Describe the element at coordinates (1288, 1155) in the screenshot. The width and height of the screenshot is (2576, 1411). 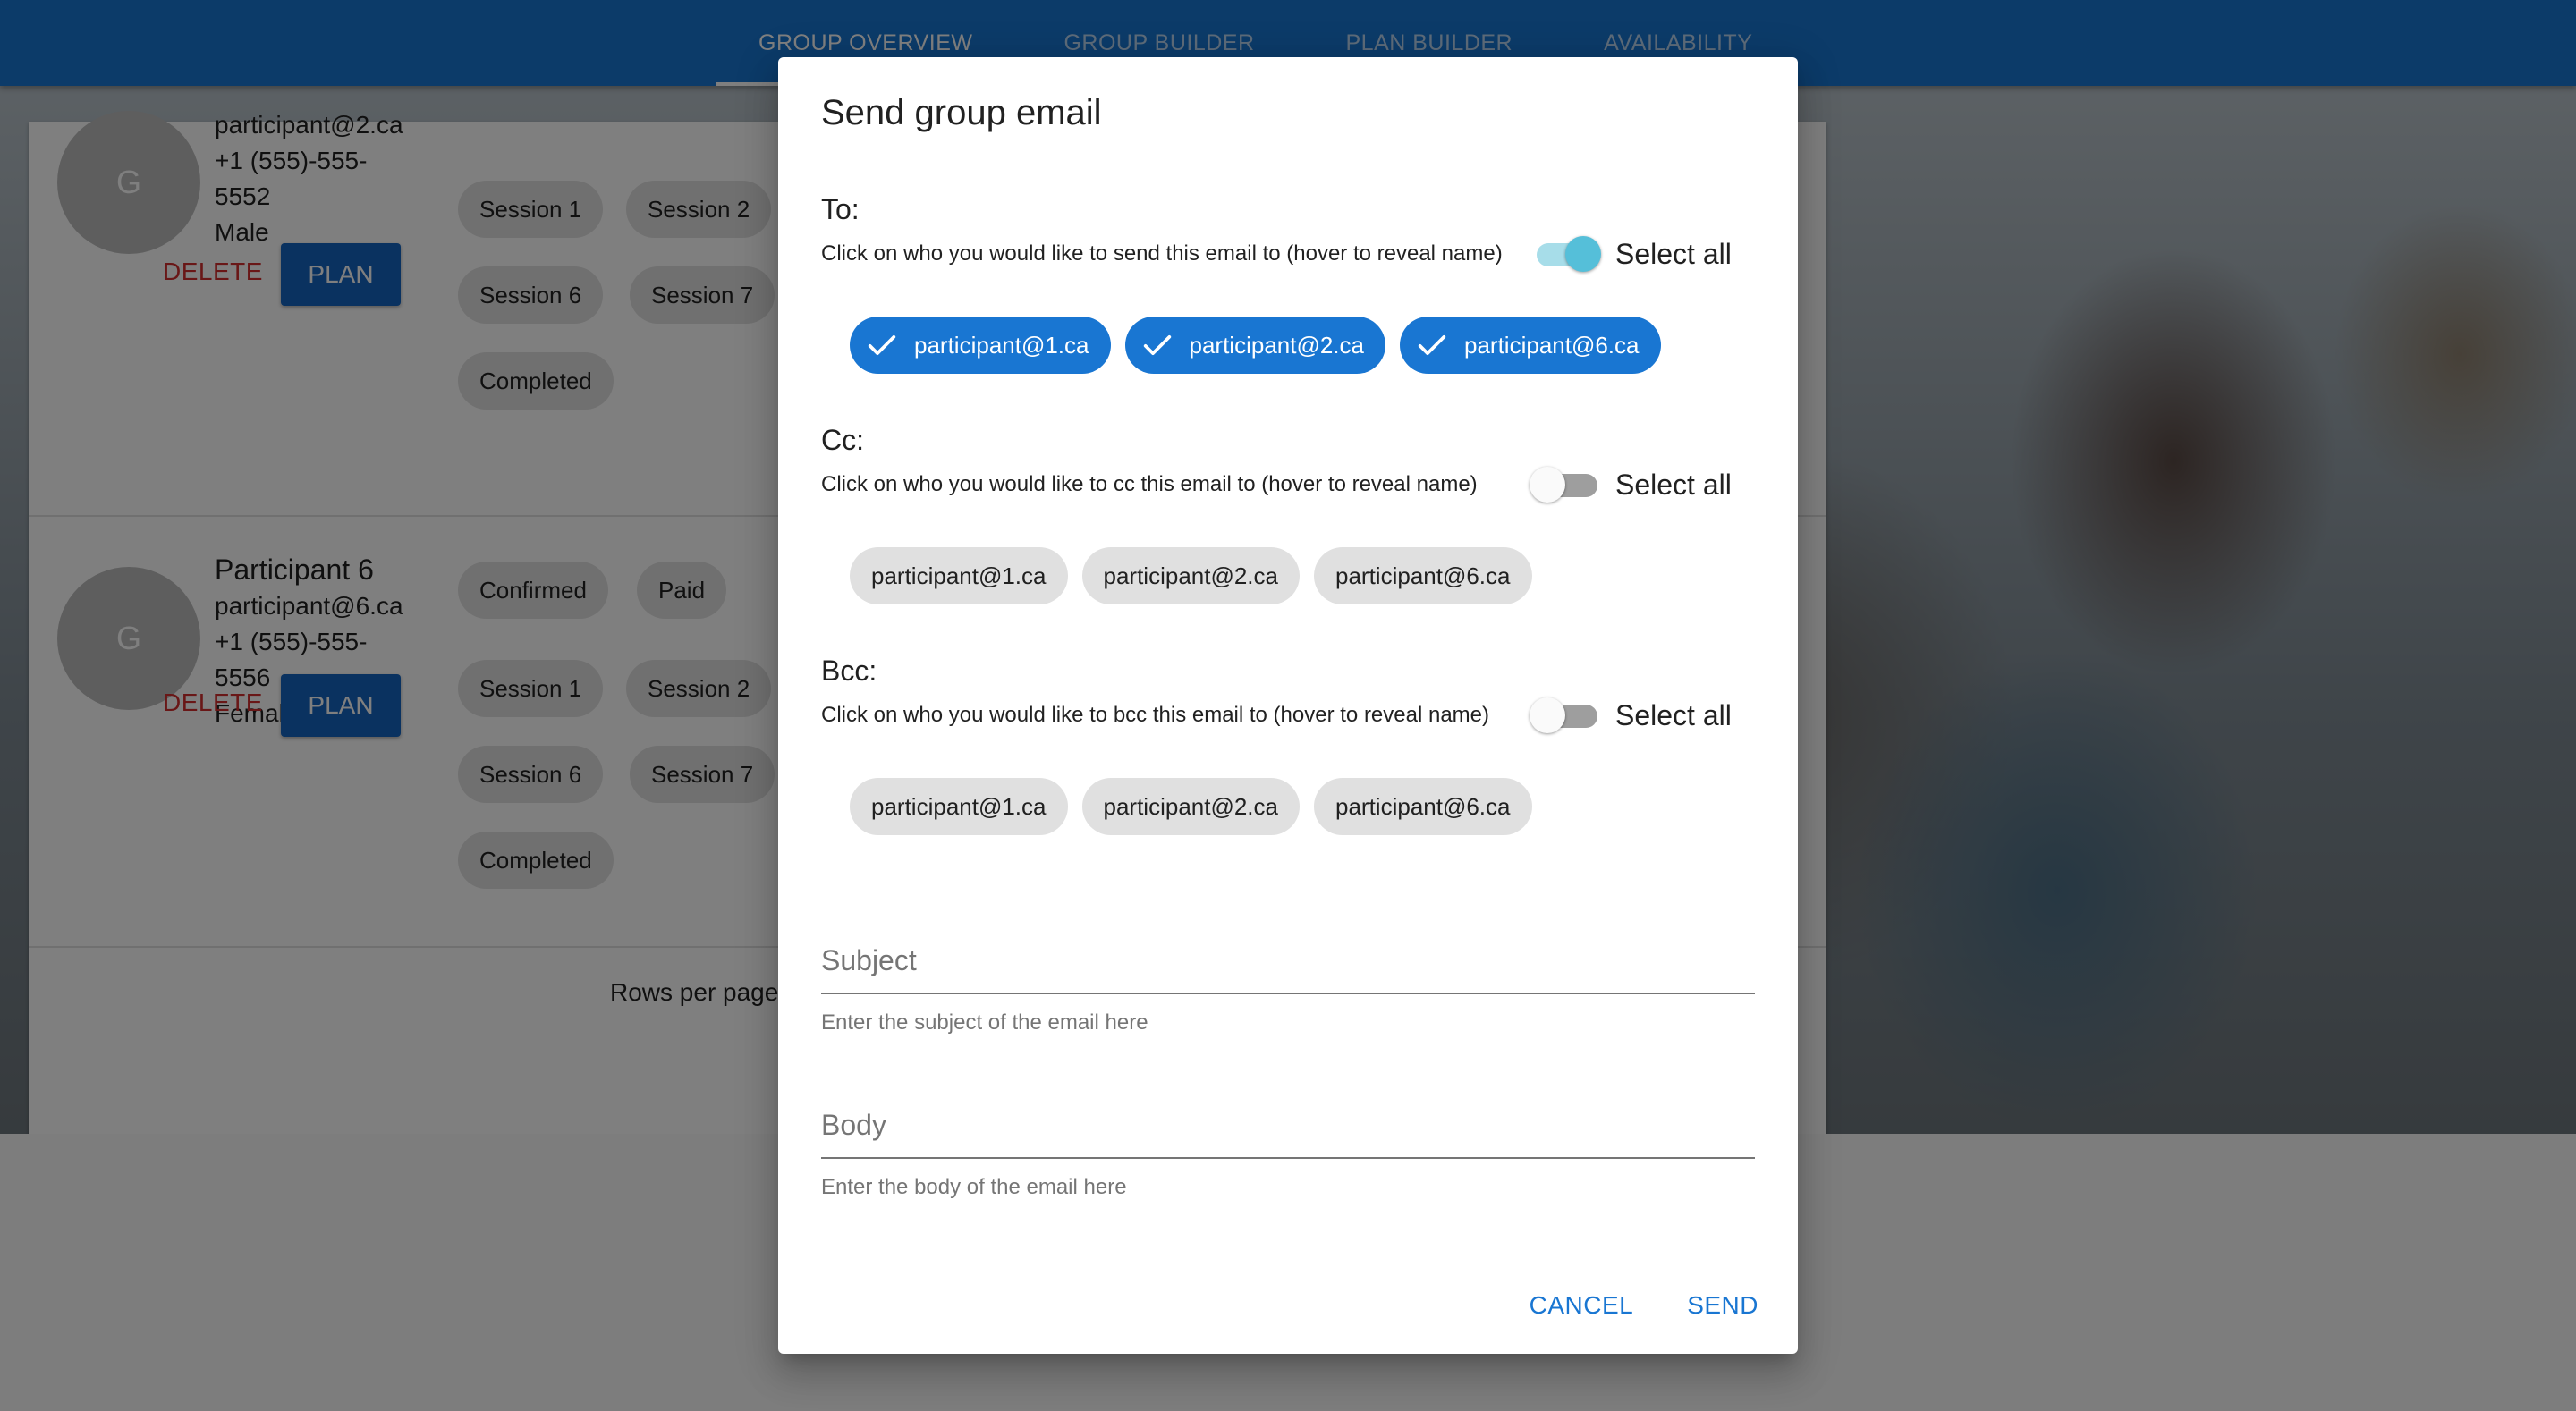
I see `body-field: Body Enter the body of the email here` at that location.